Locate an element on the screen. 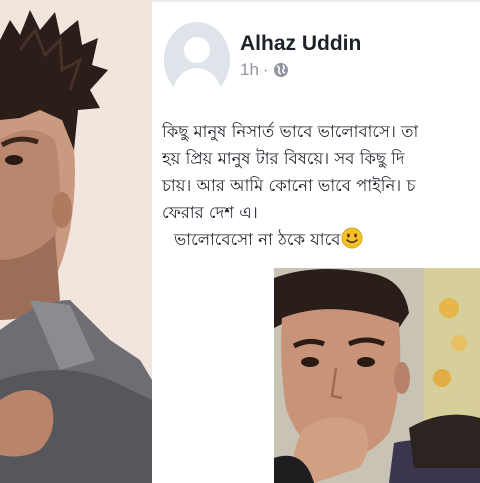  post-line: হয় প্রিয় মানুষ টার বিষয়ে। সব কিছু দি is located at coordinates (283, 158).